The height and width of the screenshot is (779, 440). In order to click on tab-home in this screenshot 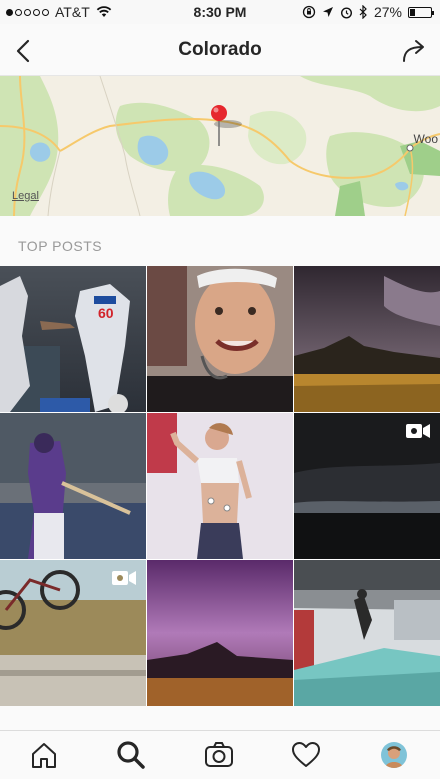, I will do `click(44, 755)`.